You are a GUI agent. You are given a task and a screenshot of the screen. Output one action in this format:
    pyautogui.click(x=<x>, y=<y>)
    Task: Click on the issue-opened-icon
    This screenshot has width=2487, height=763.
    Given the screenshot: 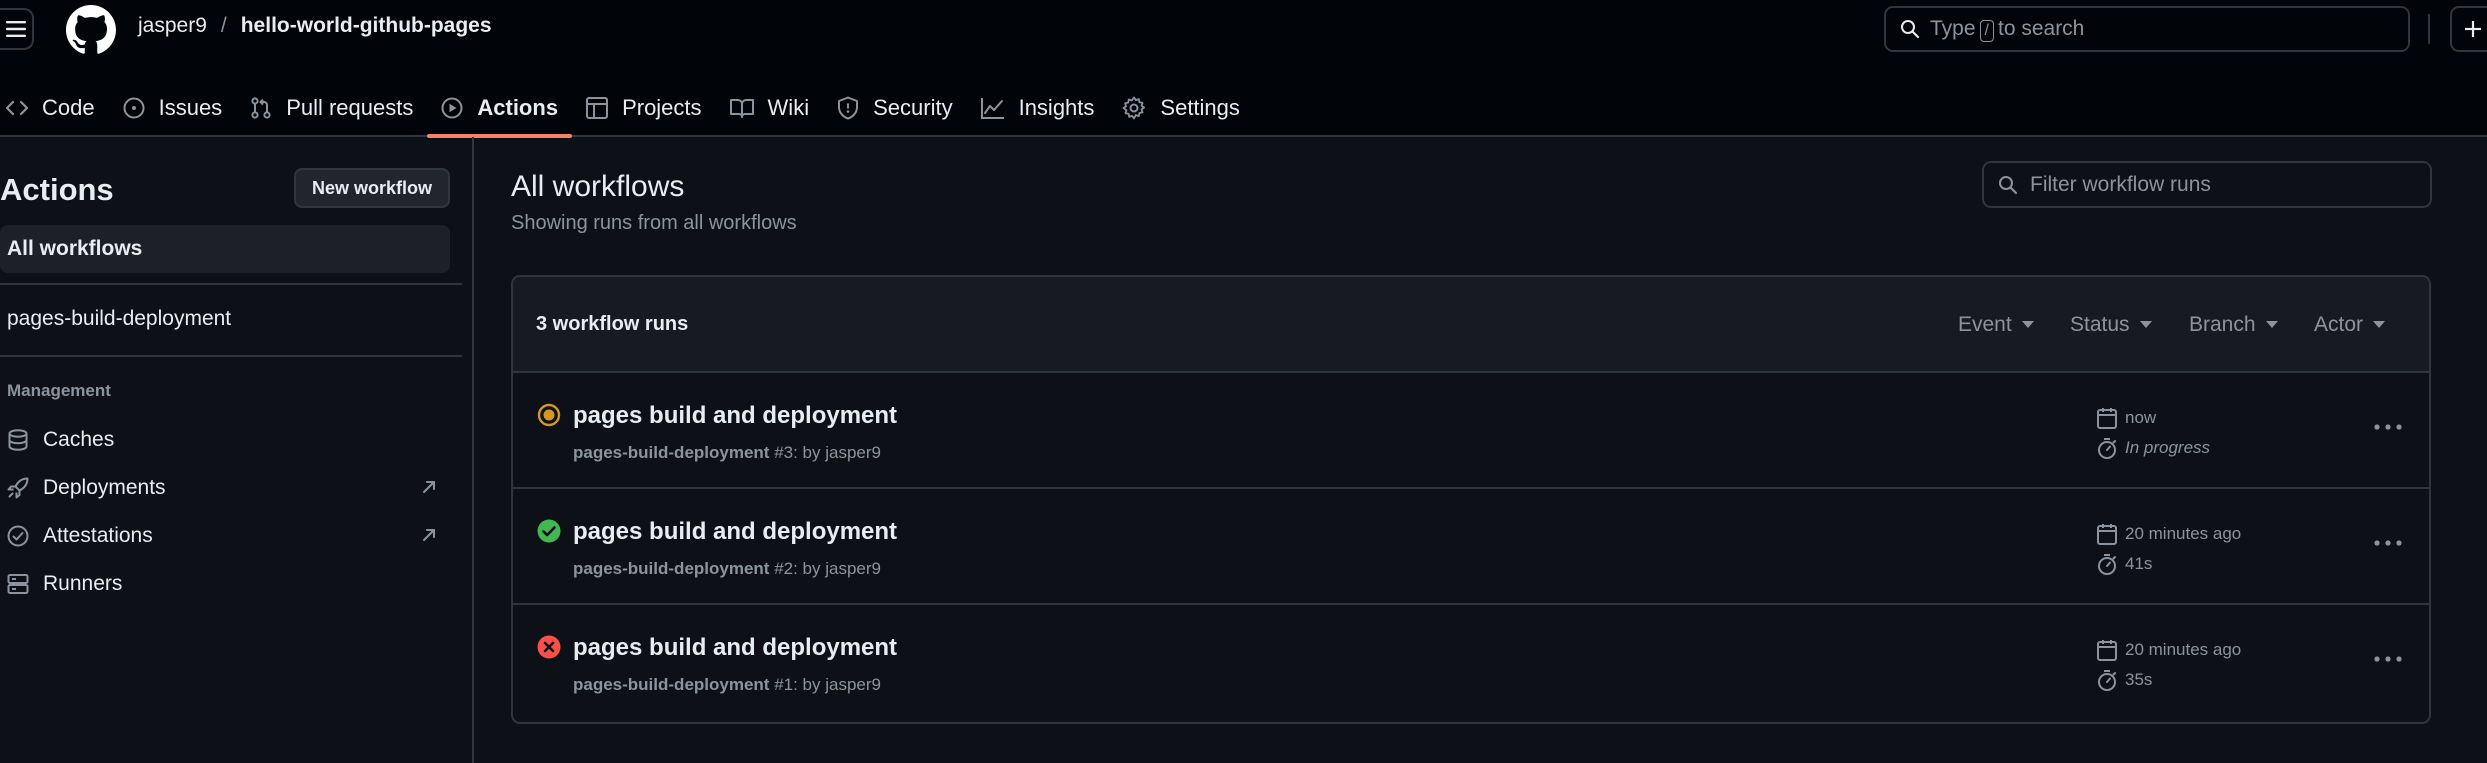 What is the action you would take?
    pyautogui.click(x=134, y=107)
    